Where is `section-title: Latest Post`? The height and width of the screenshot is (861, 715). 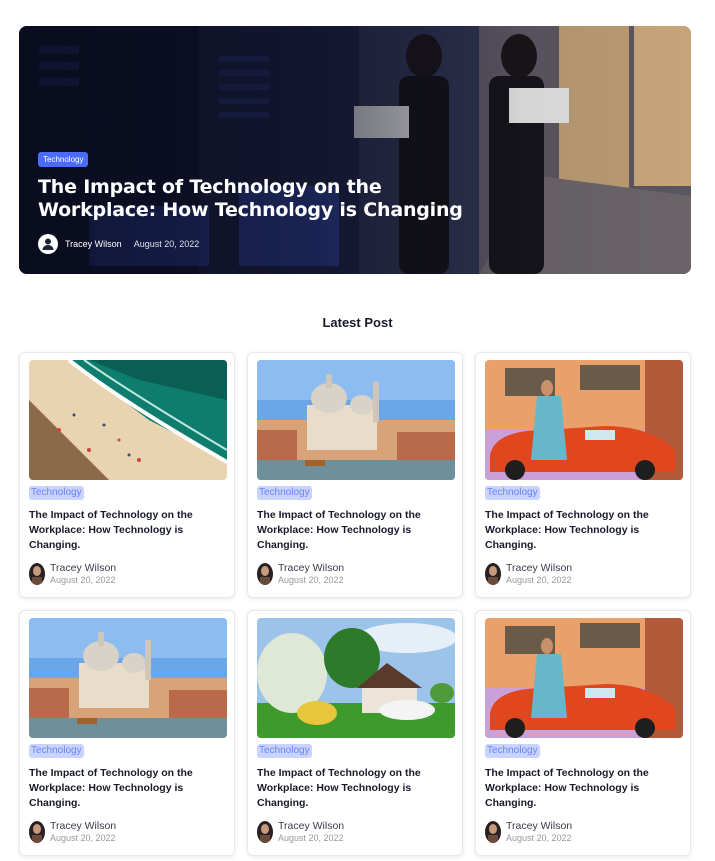 section-title: Latest Post is located at coordinates (357, 322).